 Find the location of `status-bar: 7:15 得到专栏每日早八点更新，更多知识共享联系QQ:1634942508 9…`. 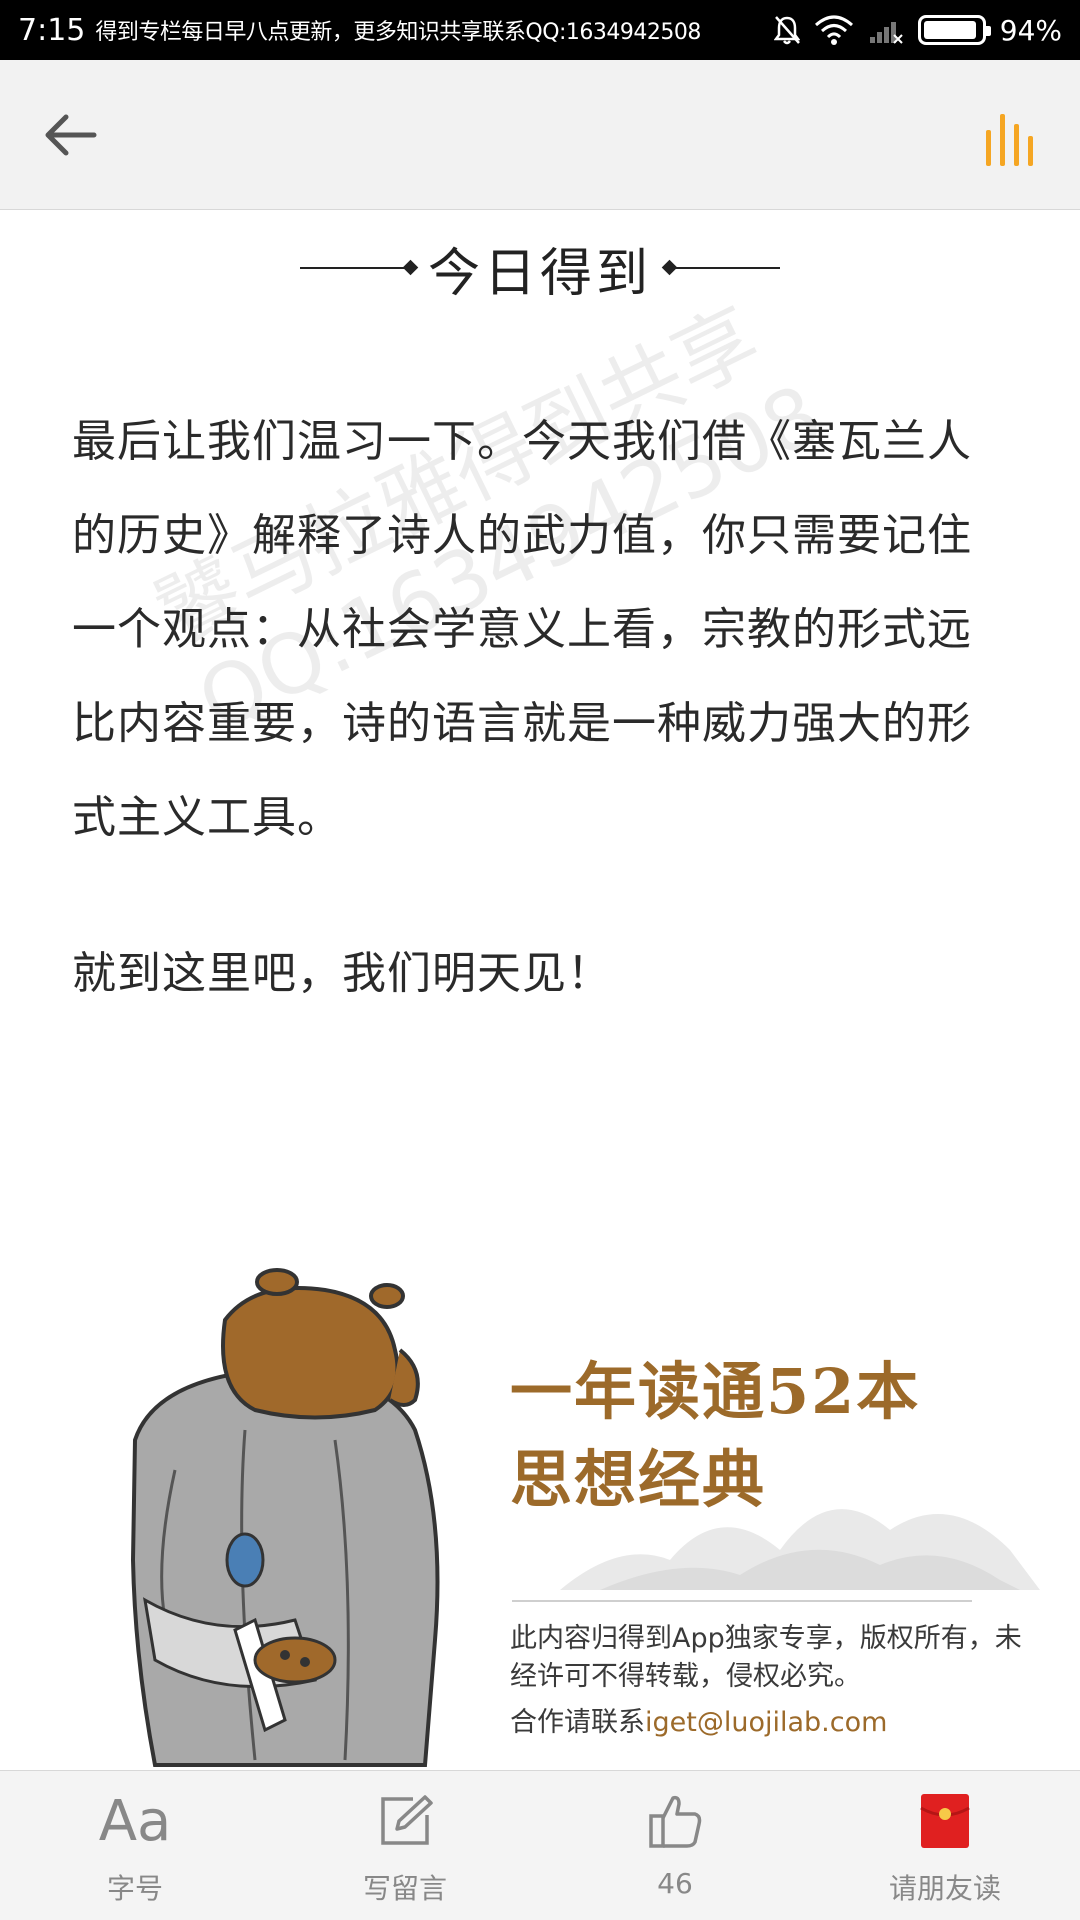

status-bar: 7:15 得到专栏每日早八点更新，更多知识共享联系QQ:1634942508 9… is located at coordinates (540, 30).